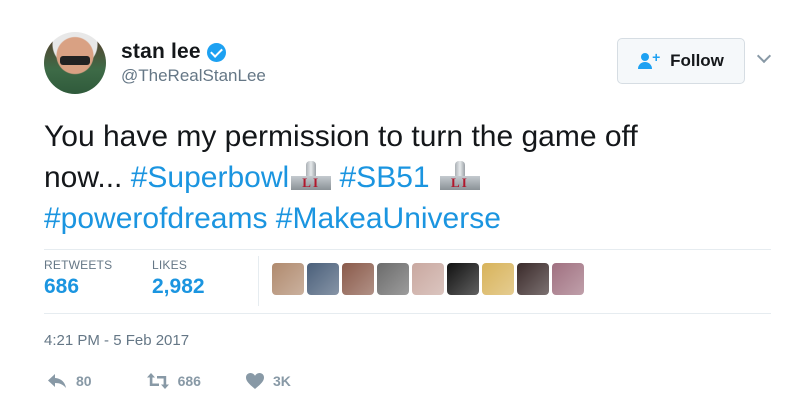  Describe the element at coordinates (764, 58) in the screenshot. I see `chevron-down-icon` at that location.